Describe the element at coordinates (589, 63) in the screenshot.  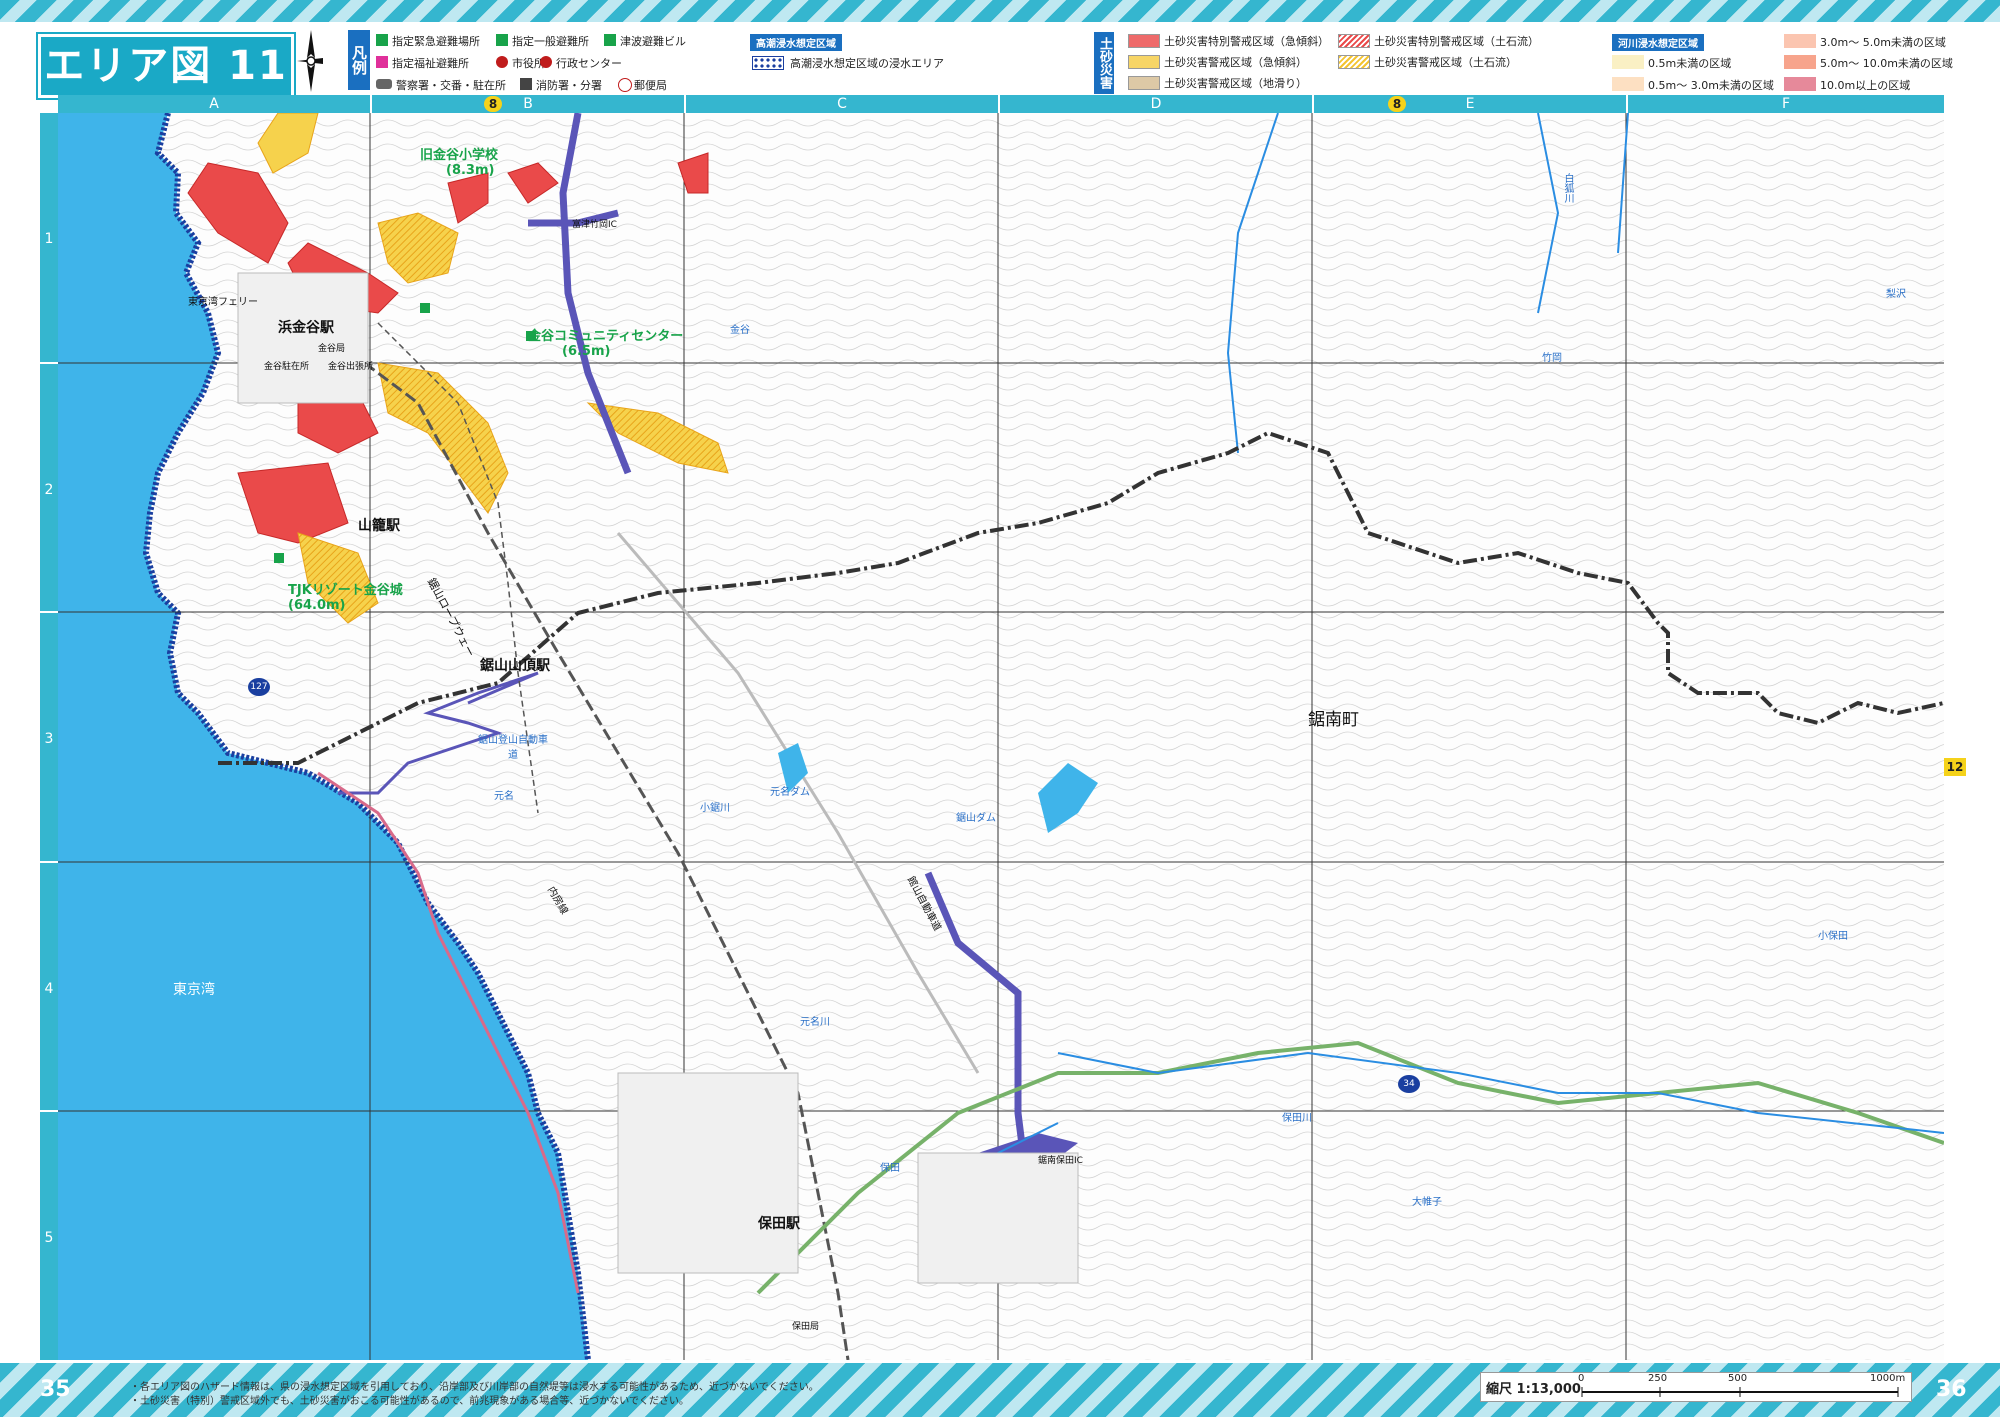
I see `legend-item: 行政センター` at that location.